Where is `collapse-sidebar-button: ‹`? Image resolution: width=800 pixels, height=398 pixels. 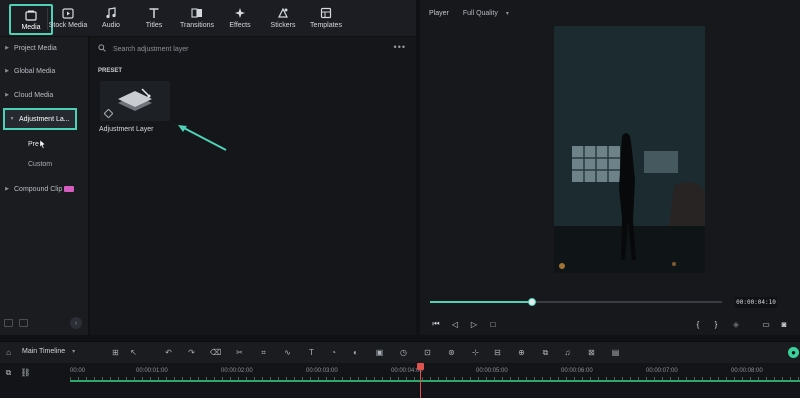
collapse-sidebar-button: ‹ is located at coordinates (76, 323).